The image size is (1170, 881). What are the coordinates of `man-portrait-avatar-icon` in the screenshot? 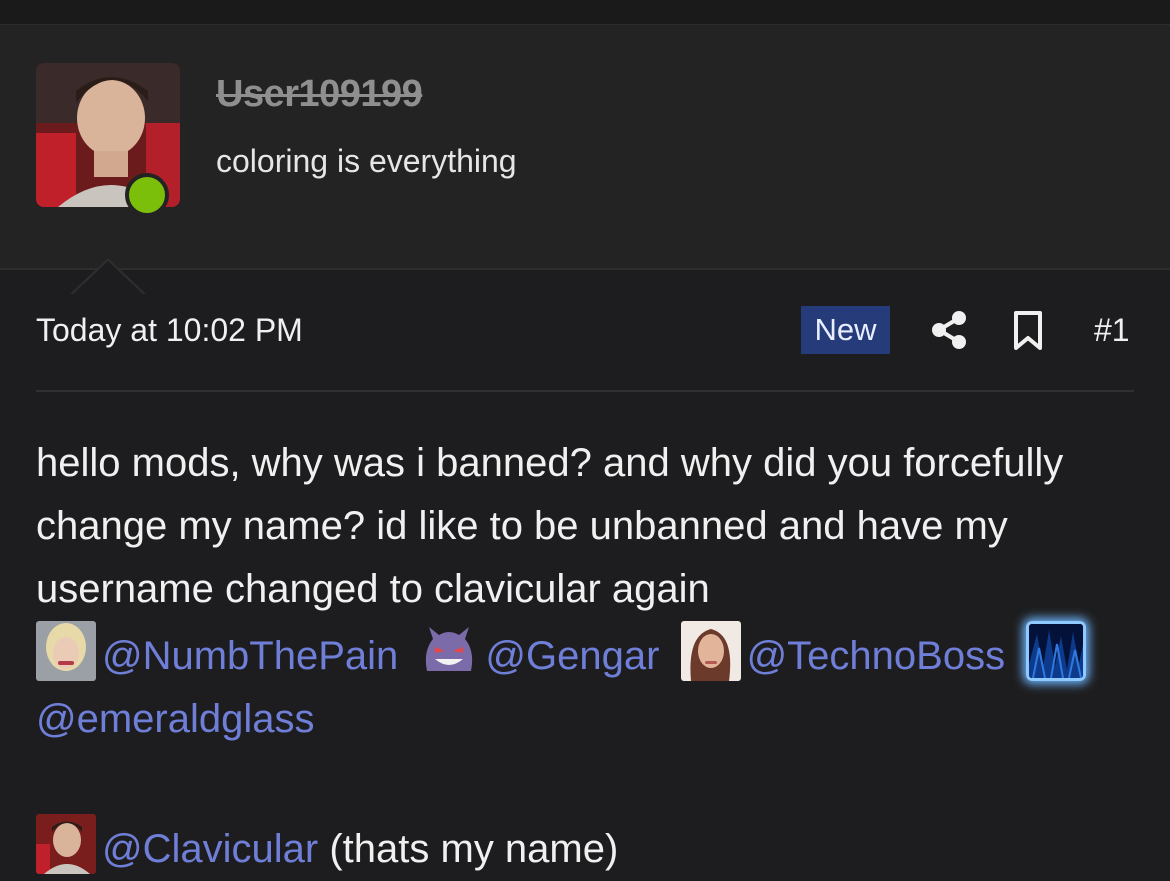 It's located at (66, 844).